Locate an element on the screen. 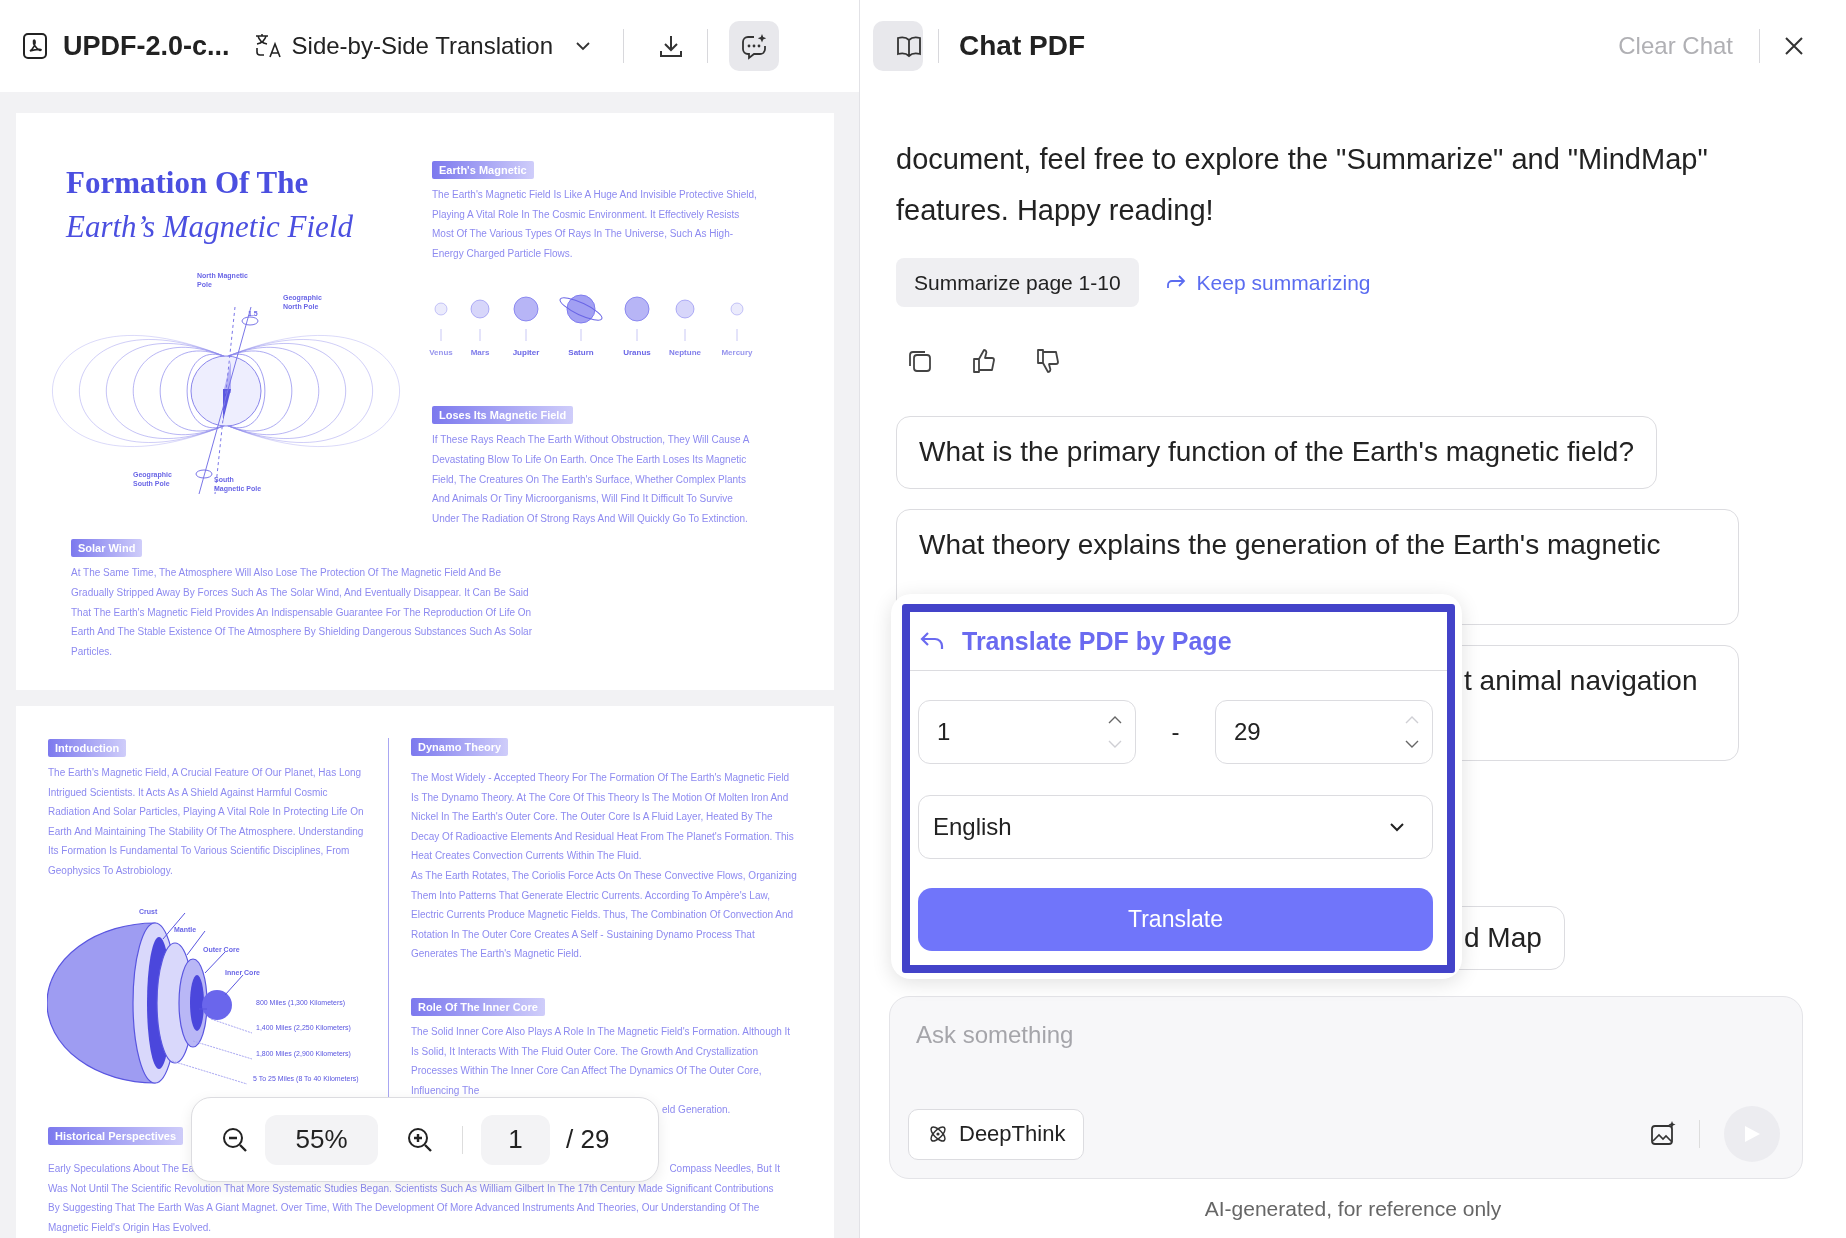 The height and width of the screenshot is (1238, 1846). pdf-file-icon is located at coordinates (35, 46).